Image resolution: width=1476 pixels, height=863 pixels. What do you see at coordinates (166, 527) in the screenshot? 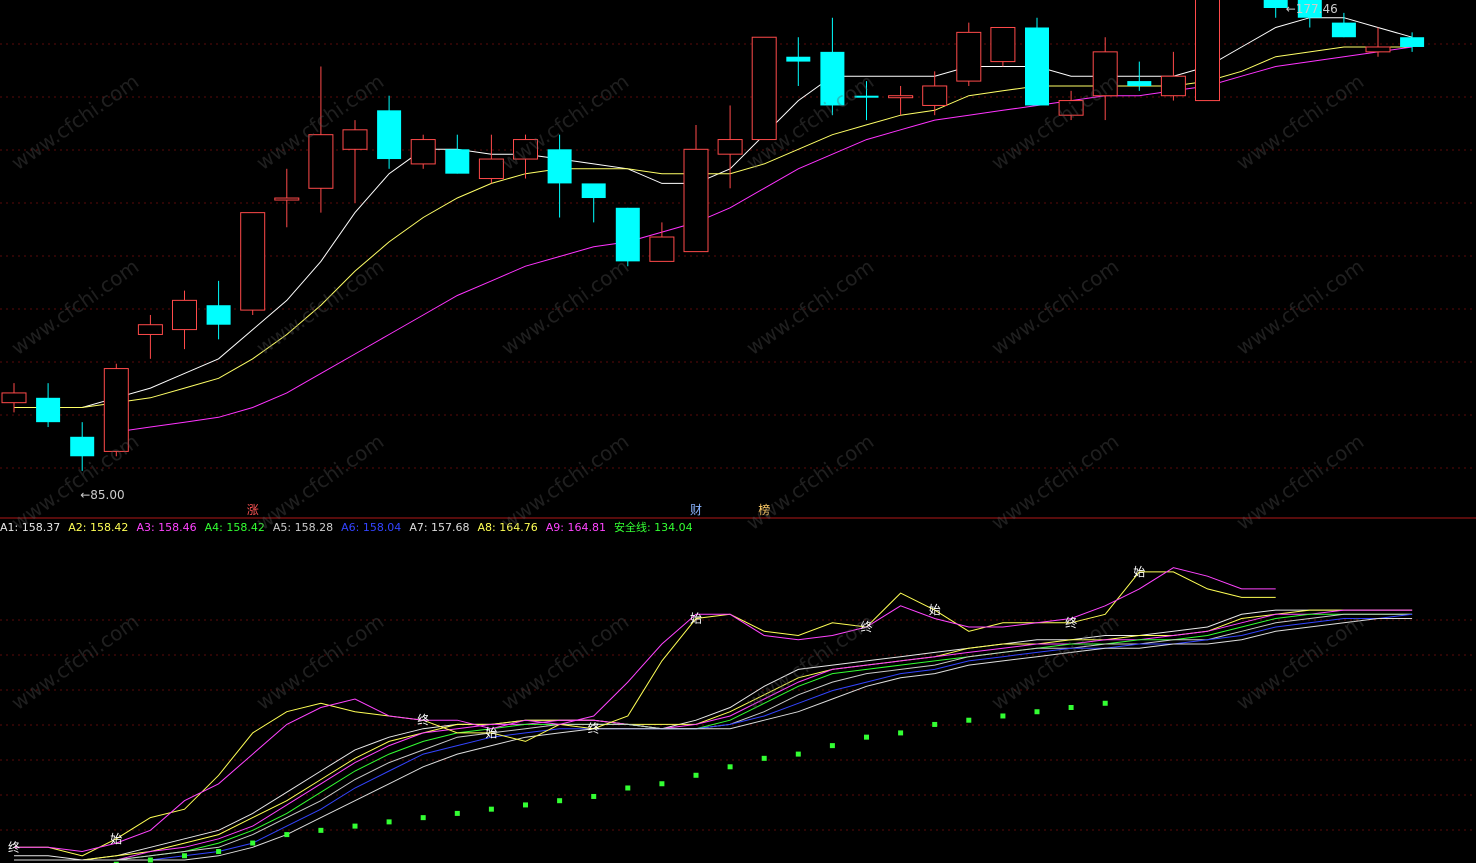
I see `legend-item: A3: 158.46` at bounding box center [166, 527].